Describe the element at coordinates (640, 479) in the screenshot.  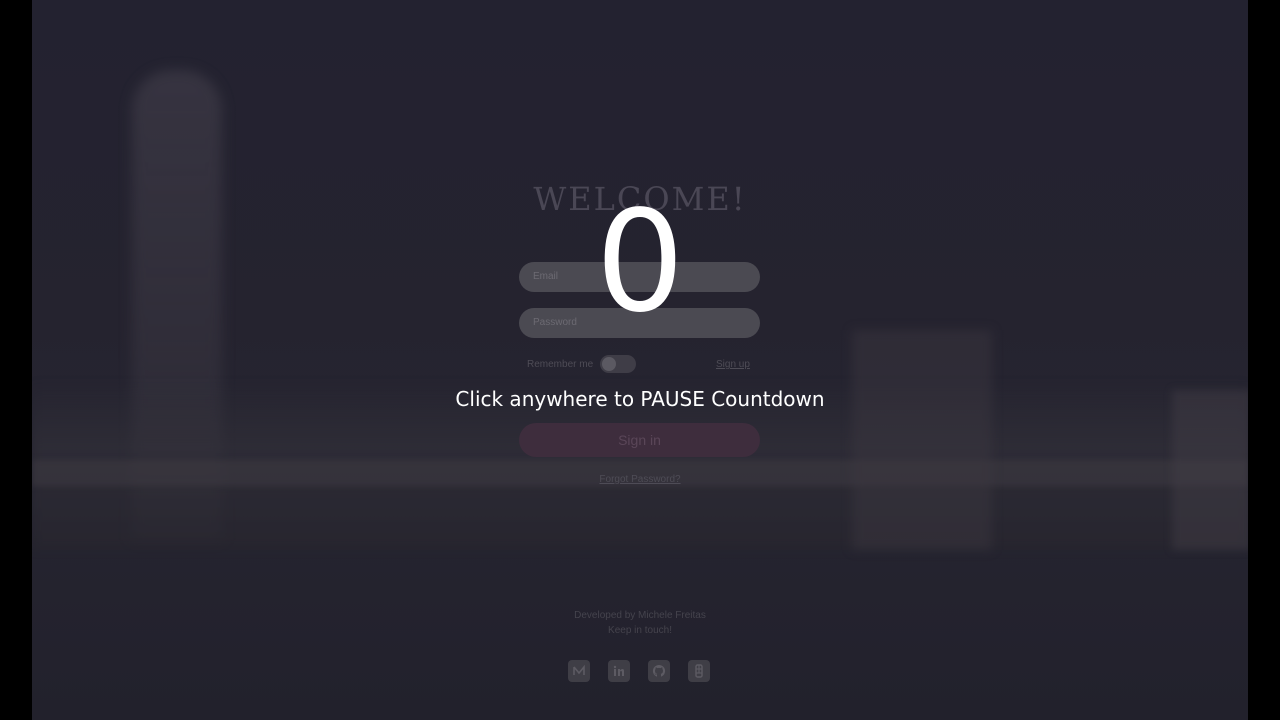
I see `forgot-password-link: Forgot Password?` at that location.